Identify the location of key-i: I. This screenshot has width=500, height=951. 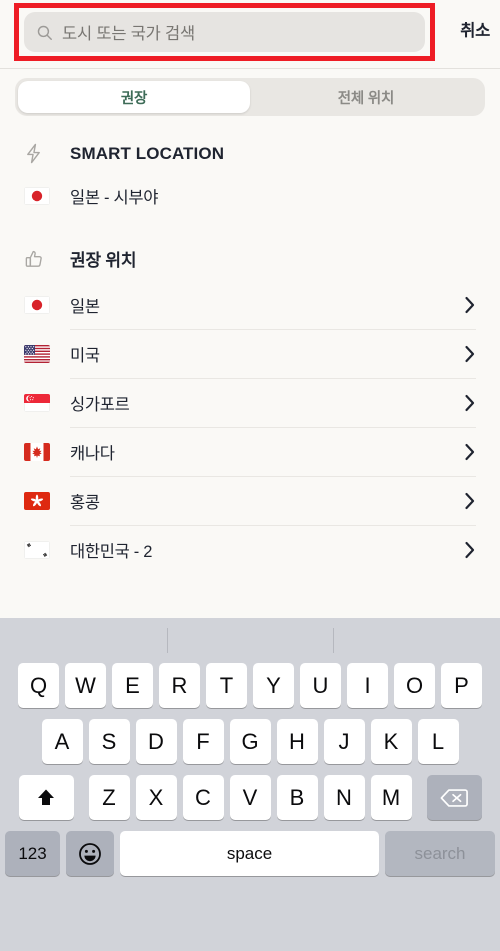
(367, 685).